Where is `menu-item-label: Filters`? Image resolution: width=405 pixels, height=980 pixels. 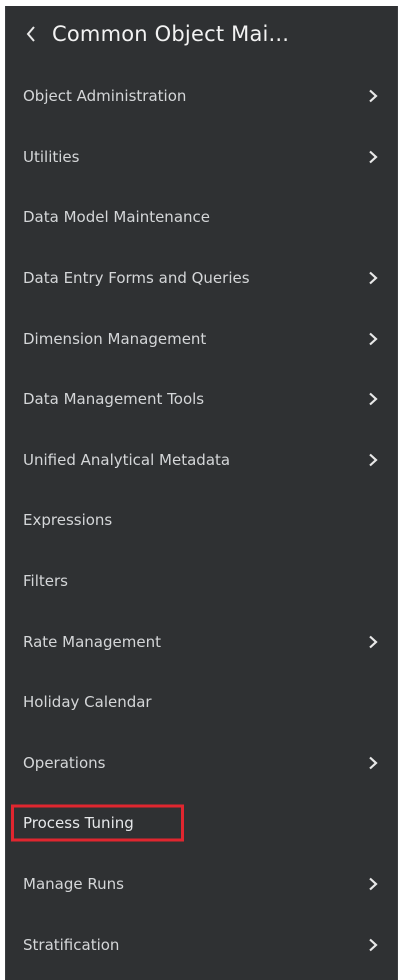 menu-item-label: Filters is located at coordinates (45, 581).